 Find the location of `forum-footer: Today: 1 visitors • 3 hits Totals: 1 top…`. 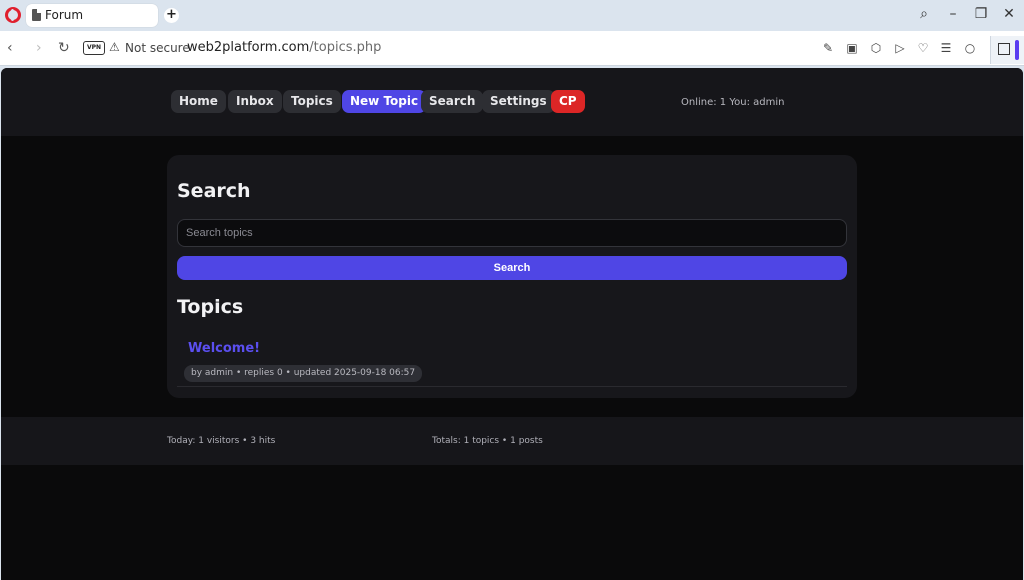

forum-footer: Today: 1 visitors • 3 hits Totals: 1 top… is located at coordinates (512, 441).